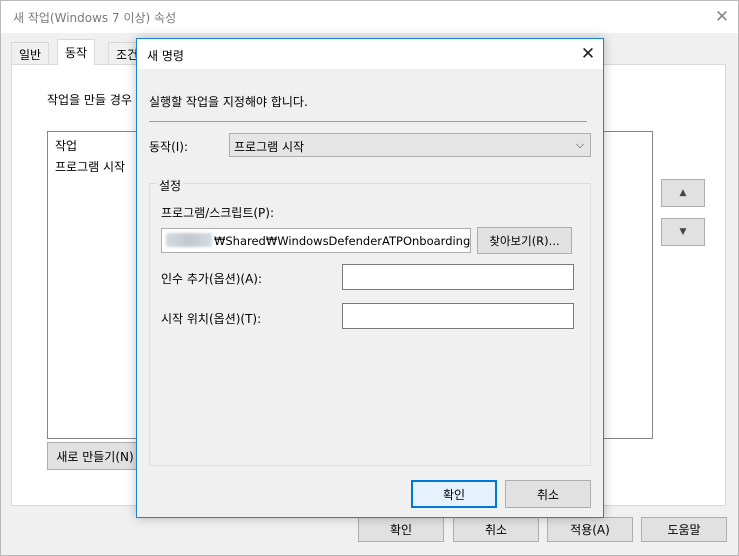  Describe the element at coordinates (370, 54) in the screenshot. I see `dialog-title-bar: 새 명령 ✕` at that location.